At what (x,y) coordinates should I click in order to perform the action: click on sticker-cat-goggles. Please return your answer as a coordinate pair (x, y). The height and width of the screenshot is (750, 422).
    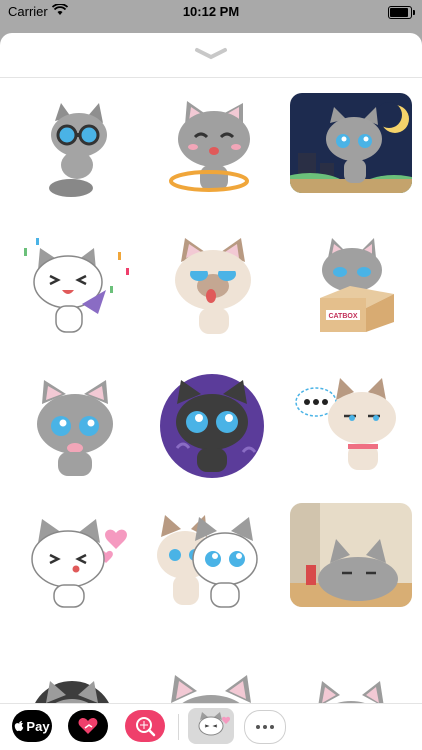
    Looking at the image, I should click on (80, 154).